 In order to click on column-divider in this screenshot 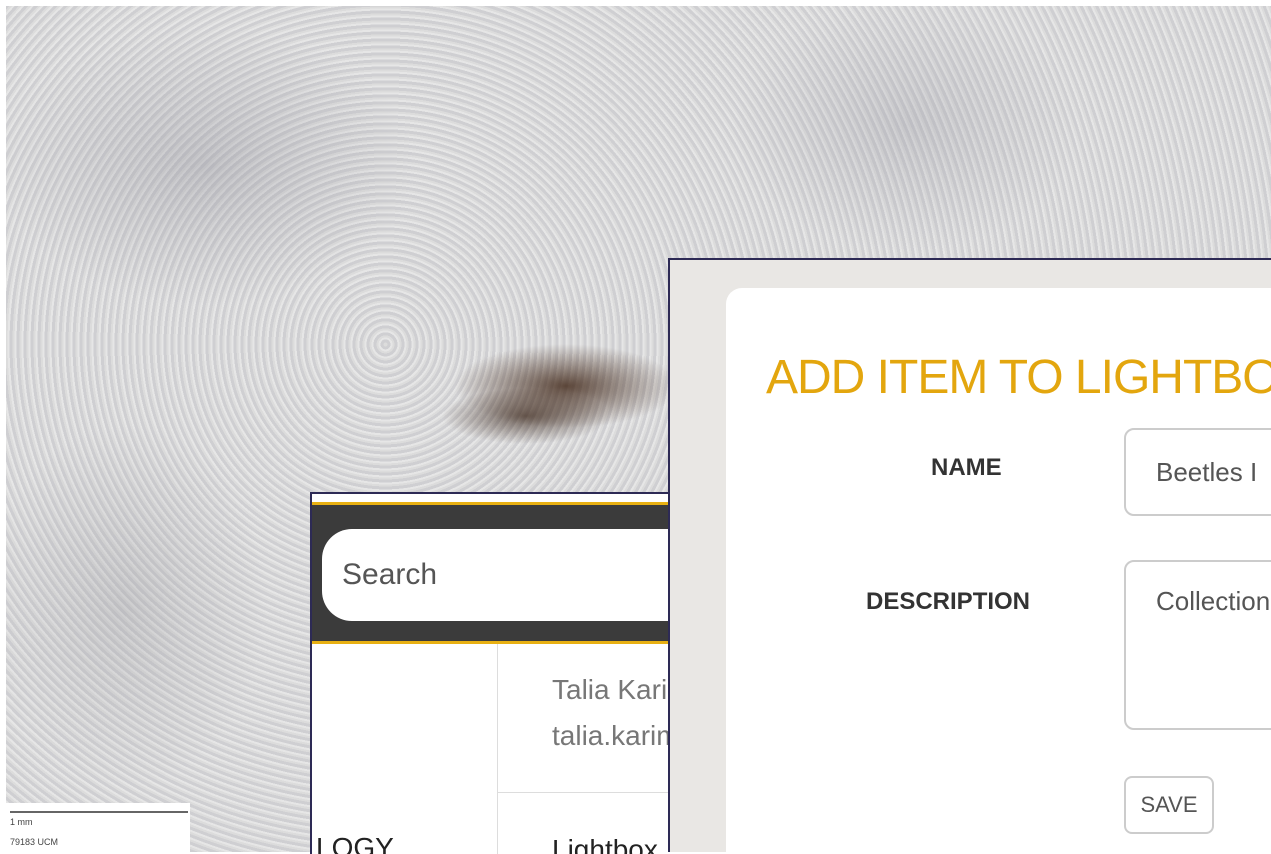, I will do `click(497, 749)`.